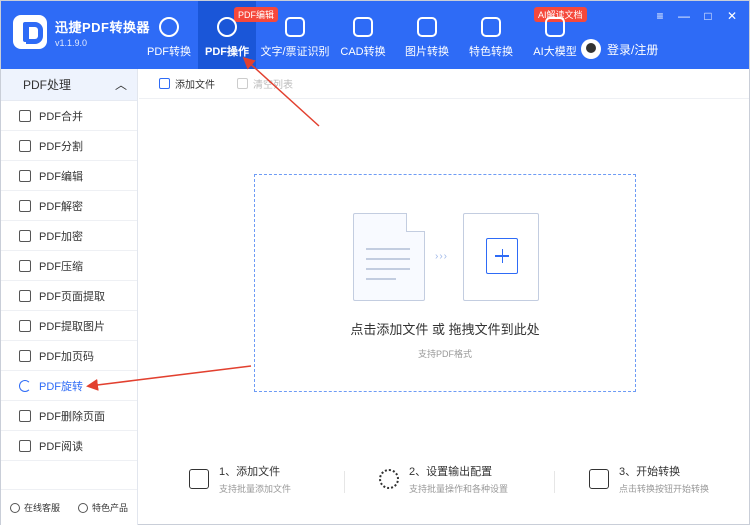 The width and height of the screenshot is (750, 525). I want to click on sidebar-item-page-numbers: PDF加页码, so click(69, 356).